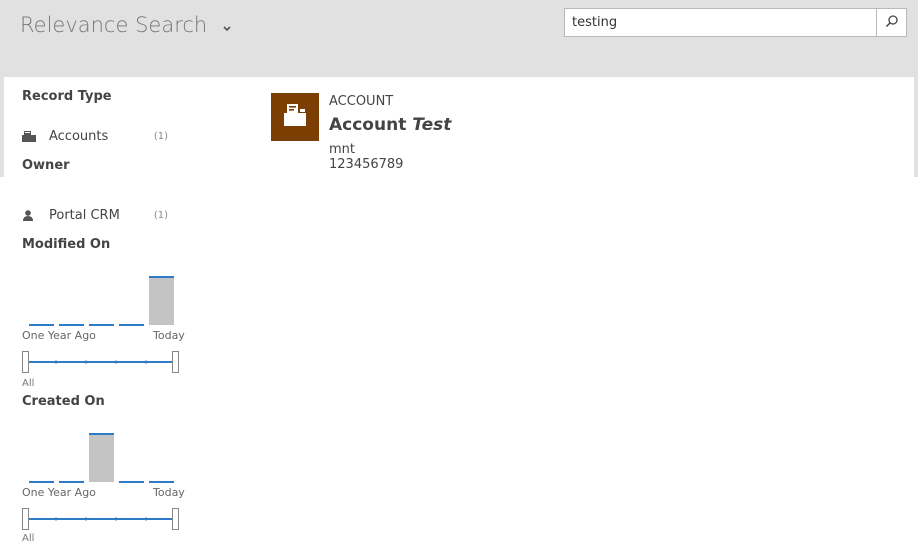 This screenshot has width=918, height=541. I want to click on created-on-right-label: Today, so click(169, 492).